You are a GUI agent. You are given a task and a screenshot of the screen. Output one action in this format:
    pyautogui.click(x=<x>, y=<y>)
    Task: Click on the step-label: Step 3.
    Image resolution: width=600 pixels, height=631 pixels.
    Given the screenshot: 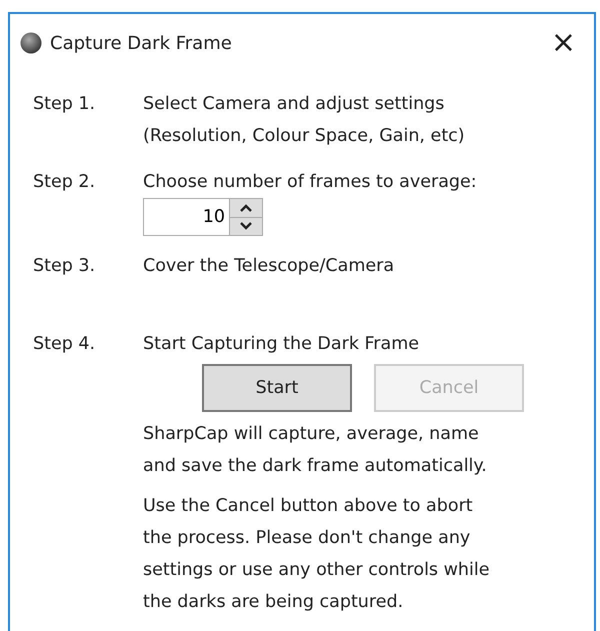 What is the action you would take?
    pyautogui.click(x=64, y=266)
    